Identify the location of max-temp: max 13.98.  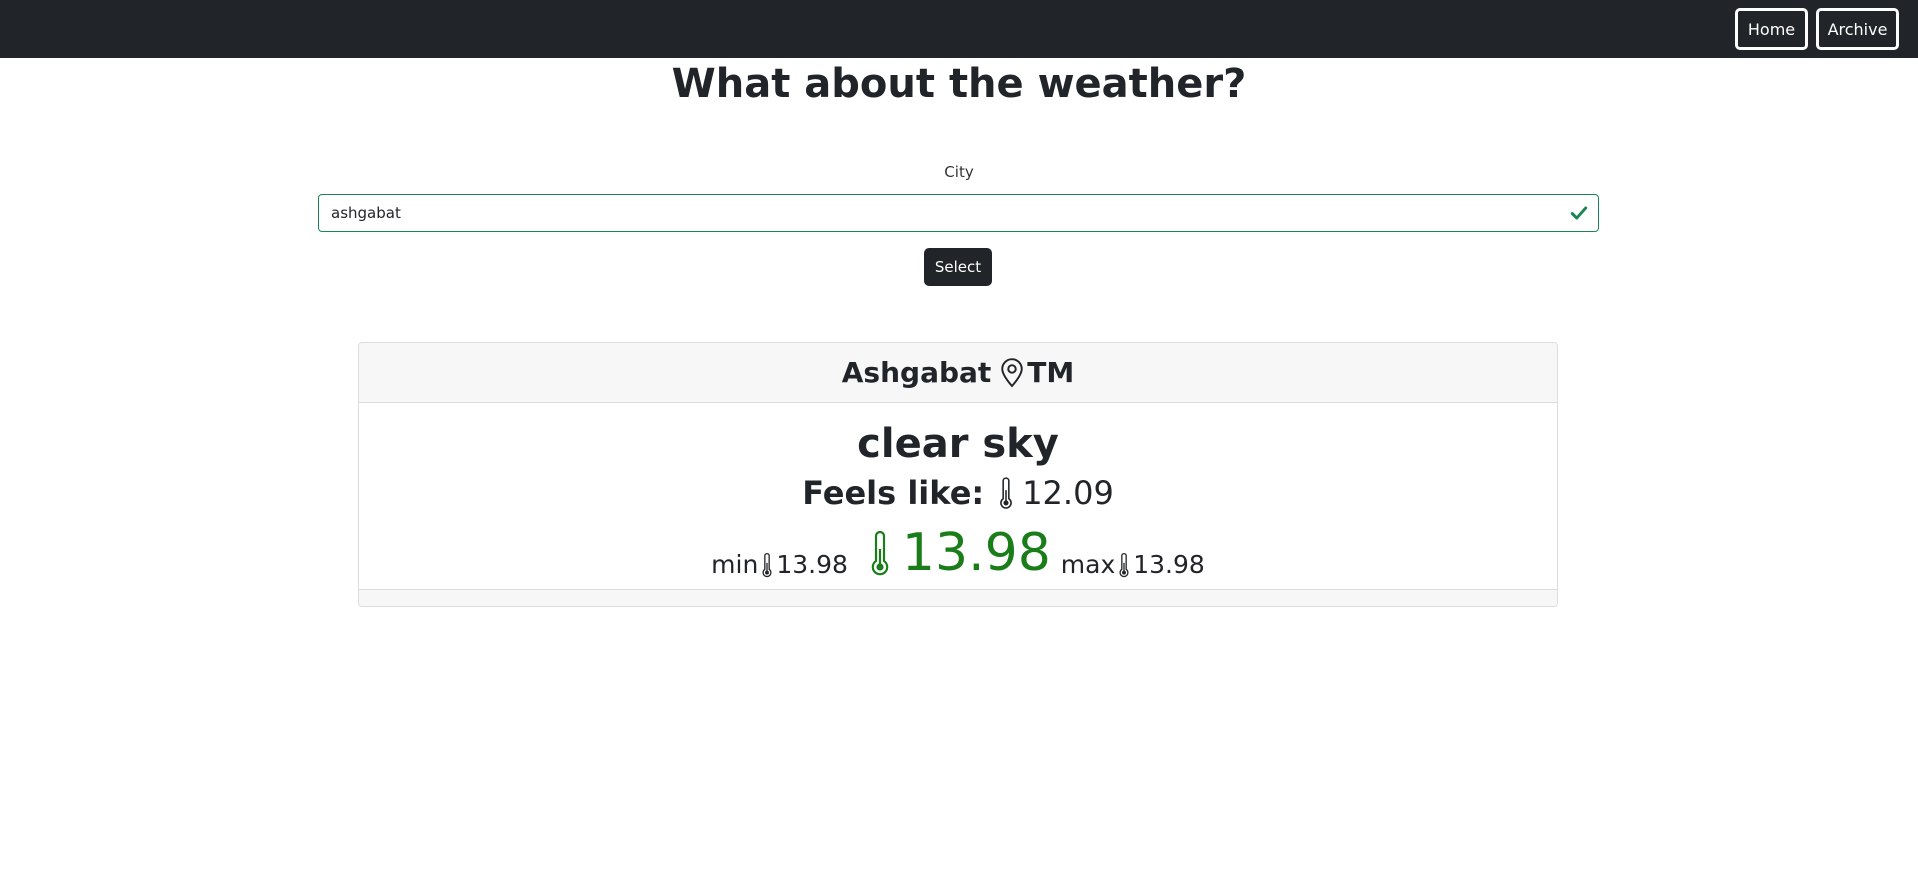
(1133, 565).